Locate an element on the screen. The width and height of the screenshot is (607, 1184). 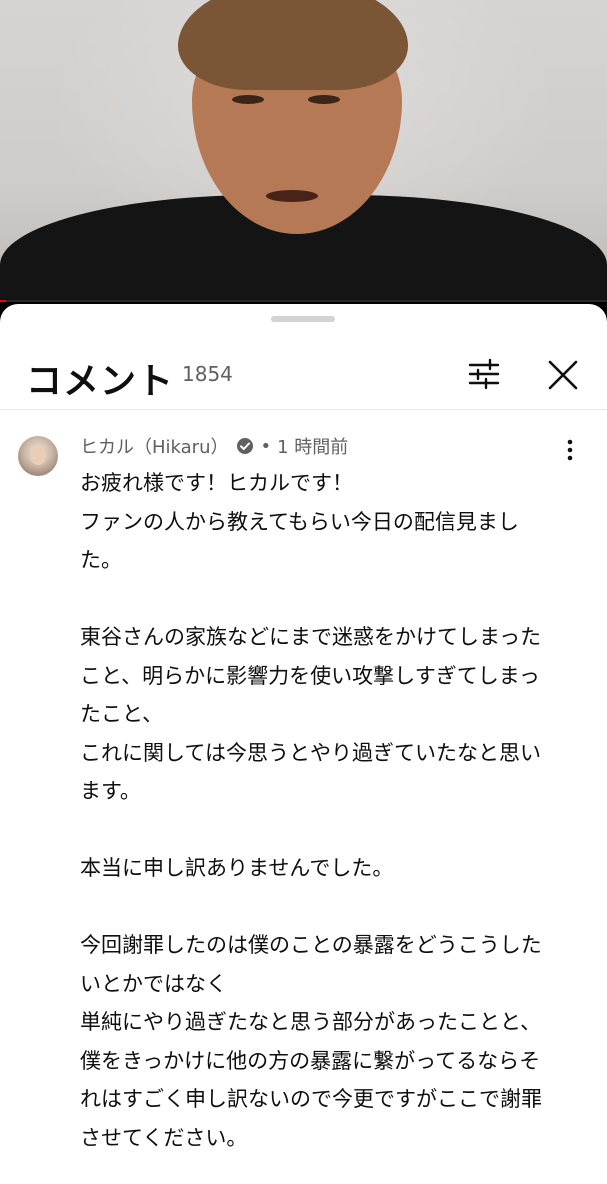
avatar is located at coordinates (38, 456).